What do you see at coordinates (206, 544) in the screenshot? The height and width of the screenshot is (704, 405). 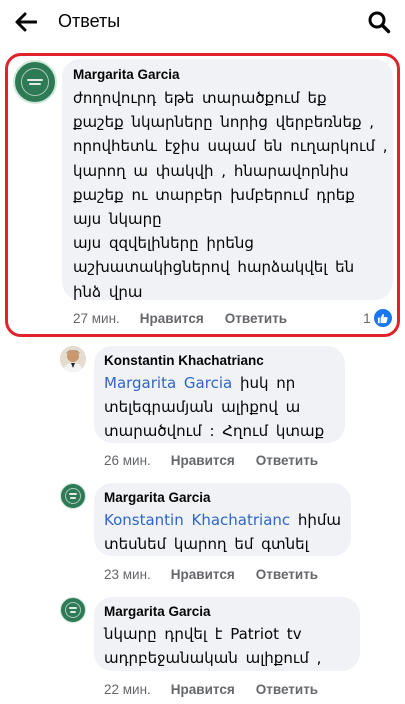 I see `comment-line: տեսնեմ կարող եմ գտնել` at bounding box center [206, 544].